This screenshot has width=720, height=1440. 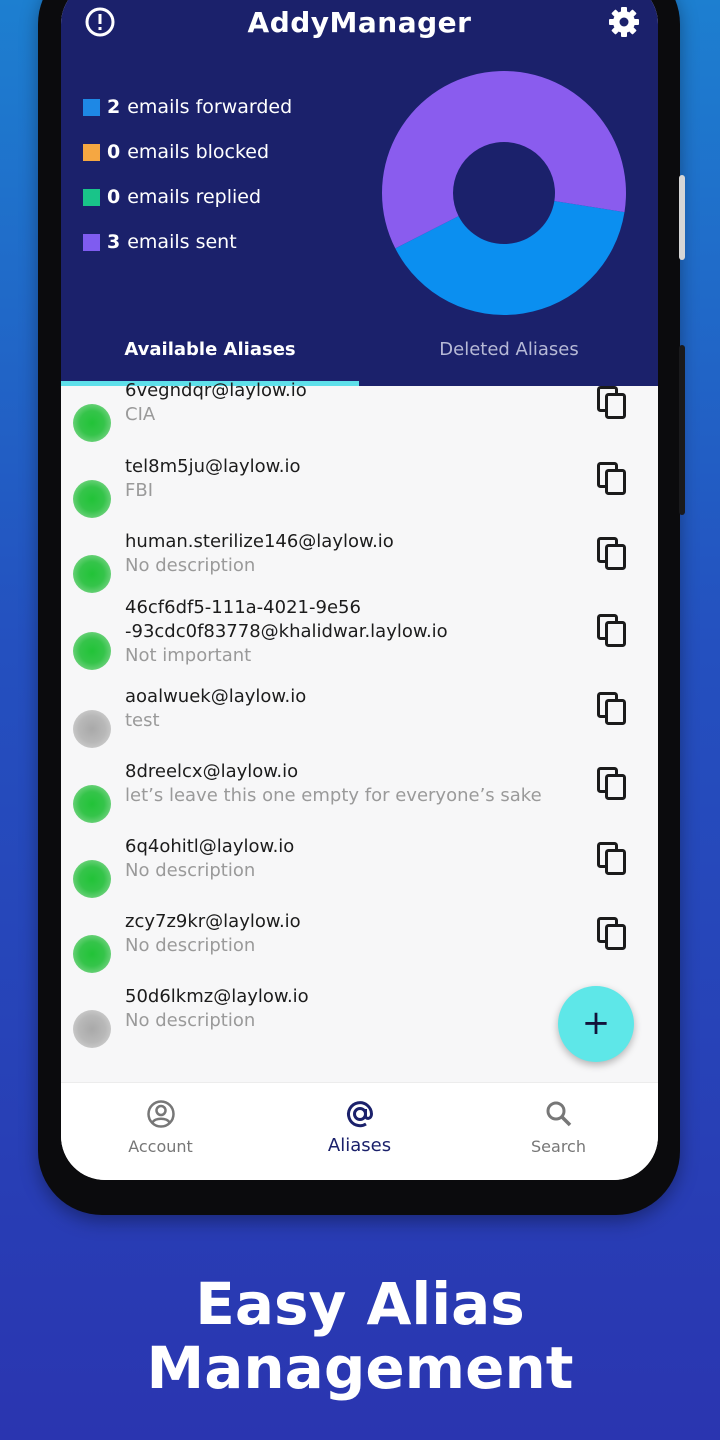 What do you see at coordinates (216, 390) in the screenshot?
I see `alias-email: 6vegndqr@laylow.io` at bounding box center [216, 390].